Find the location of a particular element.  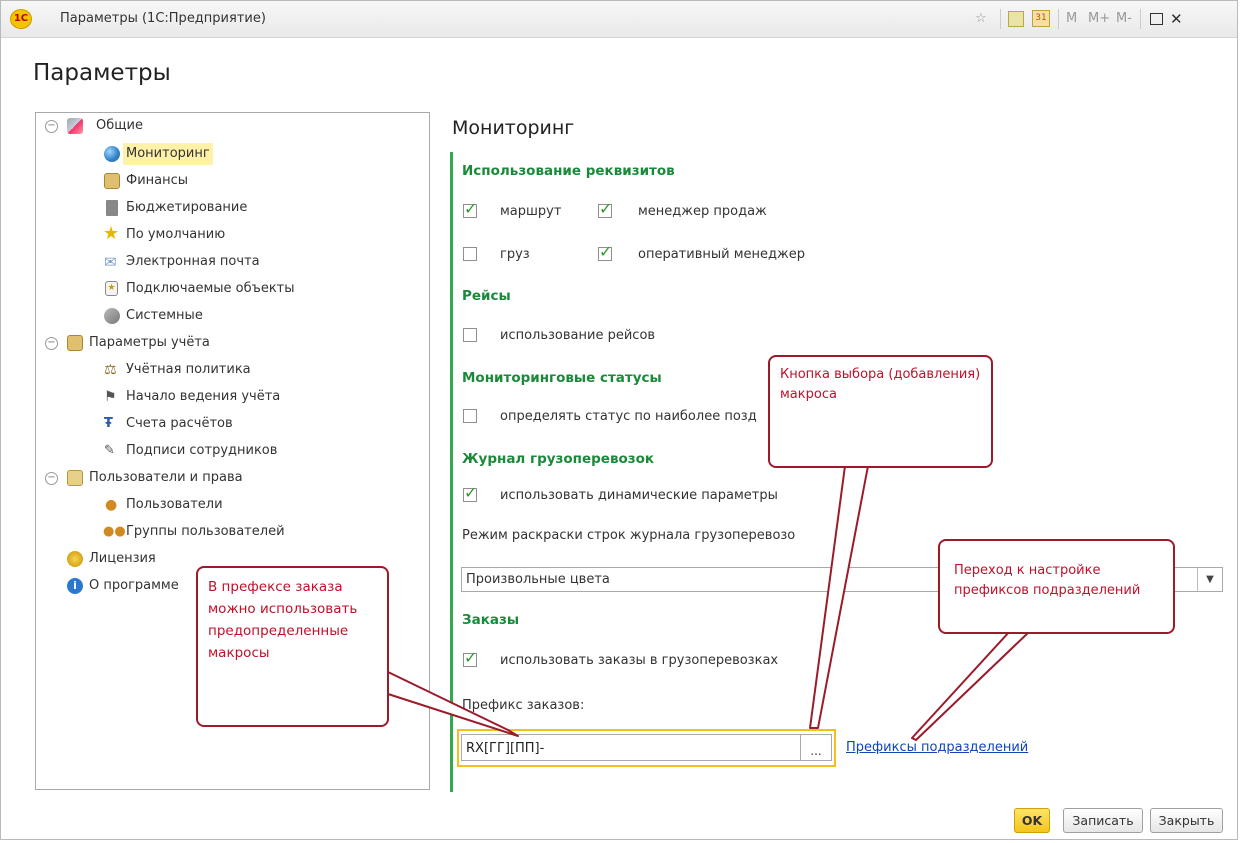

callout-tail-units-prefix is located at coordinates (971, 685).